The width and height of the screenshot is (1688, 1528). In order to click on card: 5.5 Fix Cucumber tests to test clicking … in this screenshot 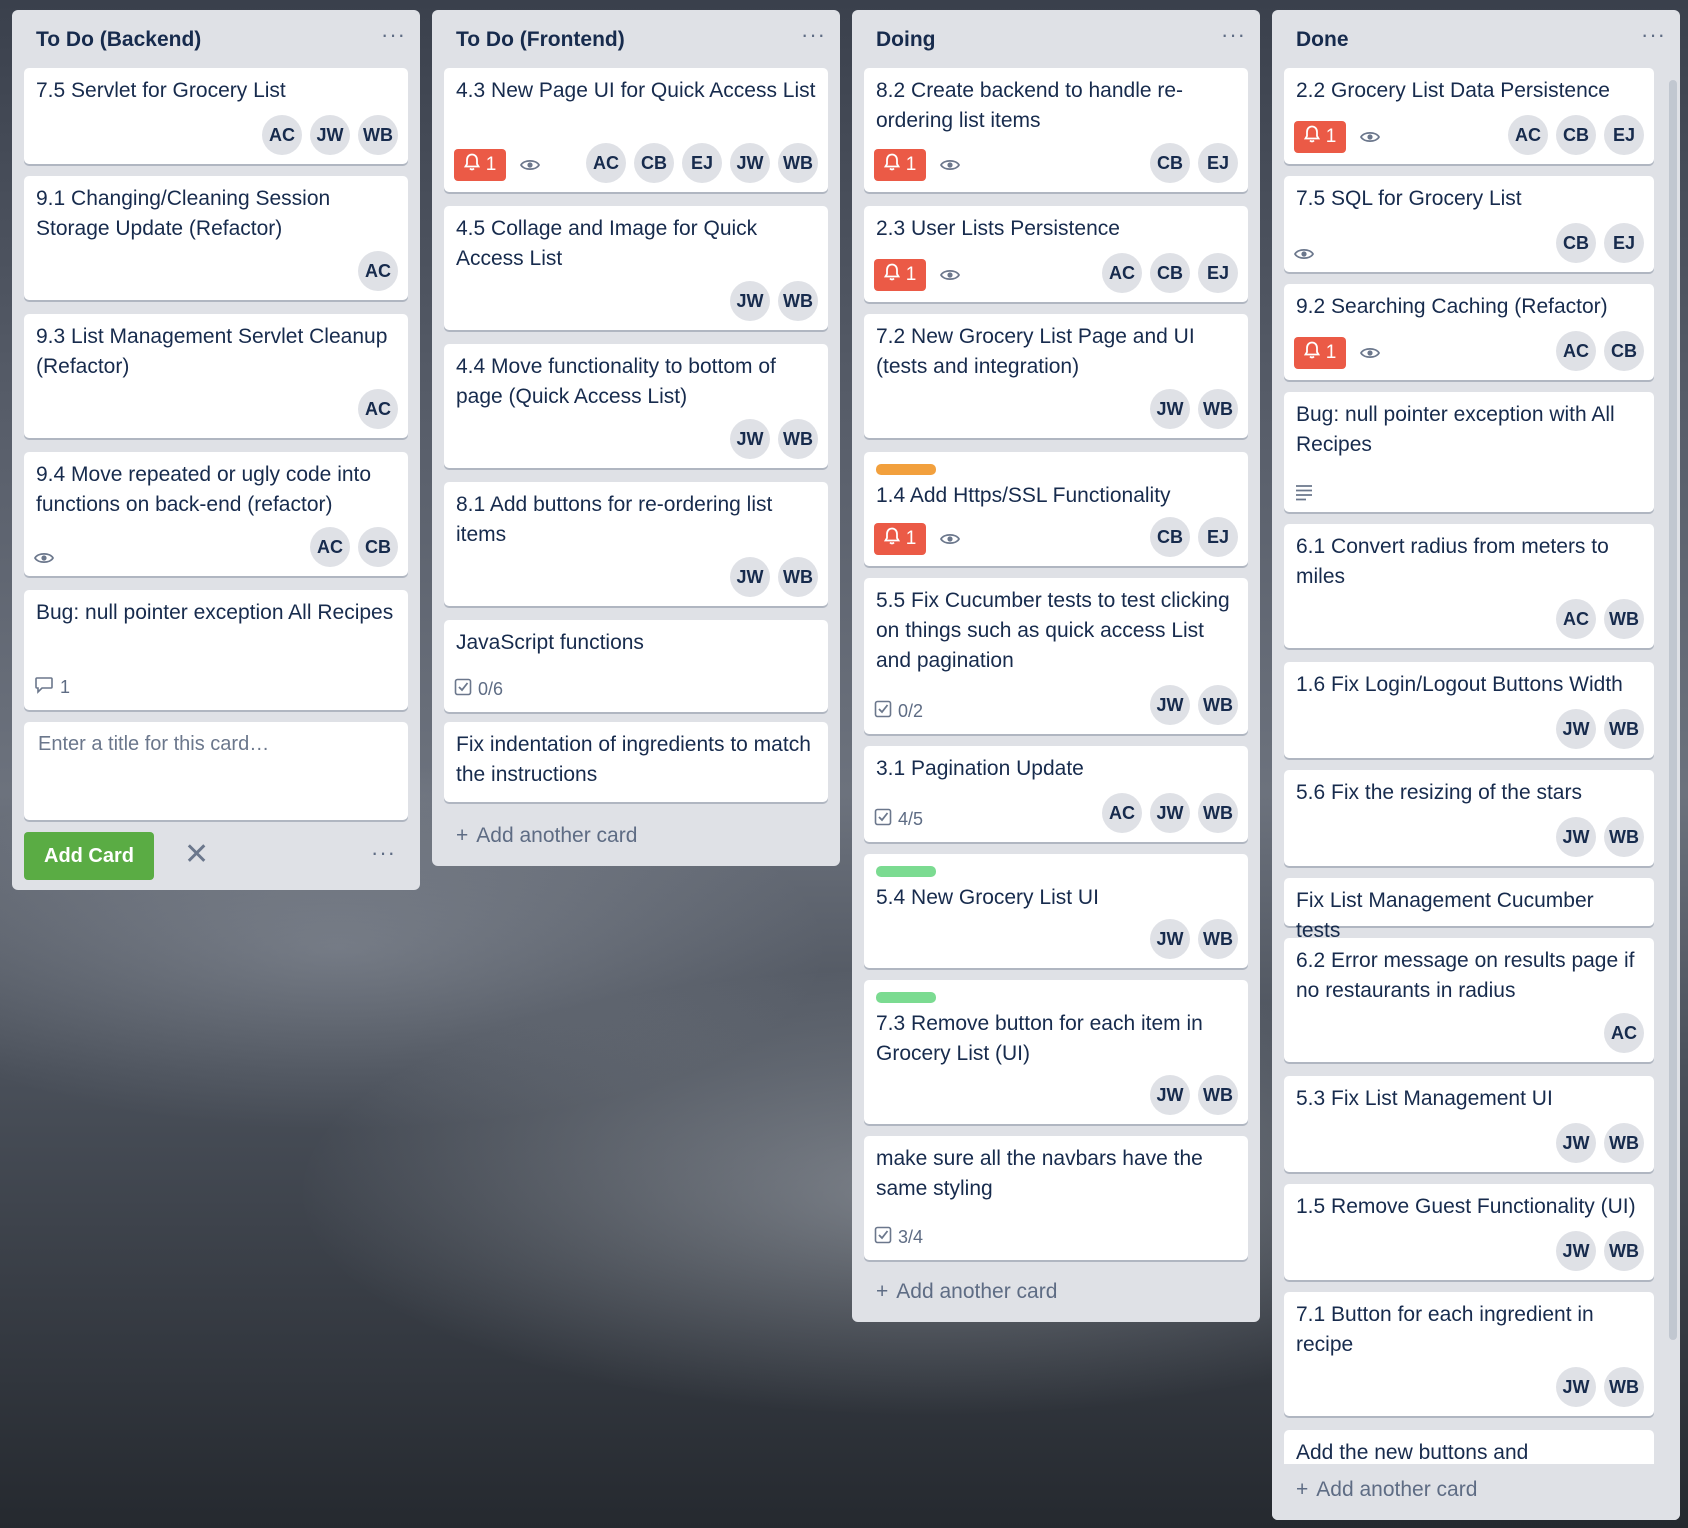, I will do `click(1056, 656)`.